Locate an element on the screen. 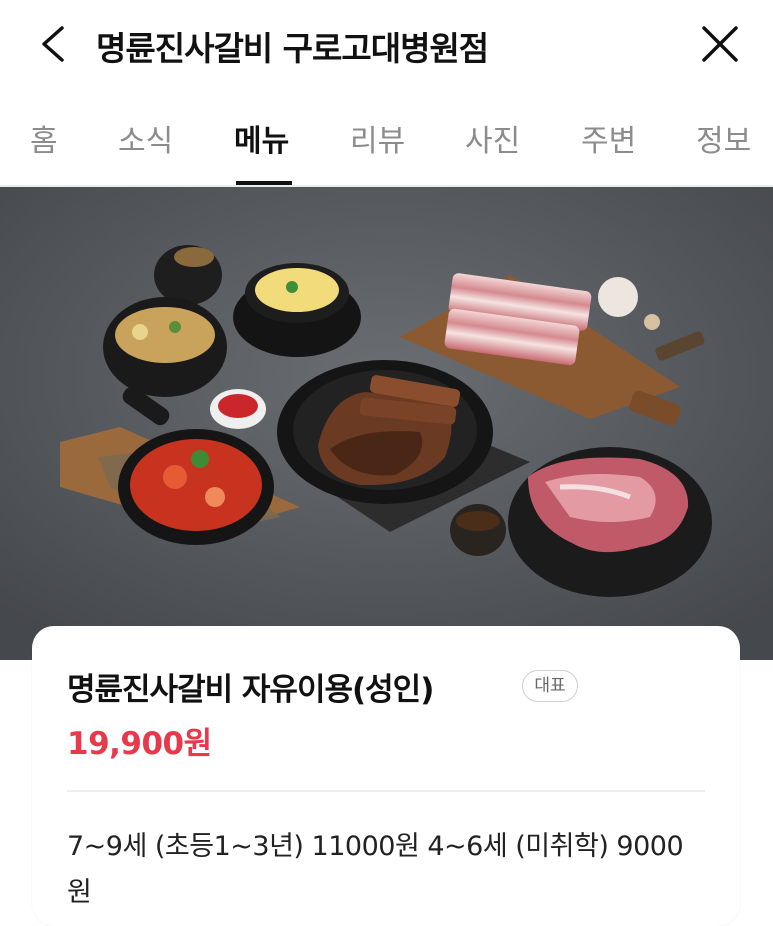  tab-reviews: 리뷰 is located at coordinates (377, 138).